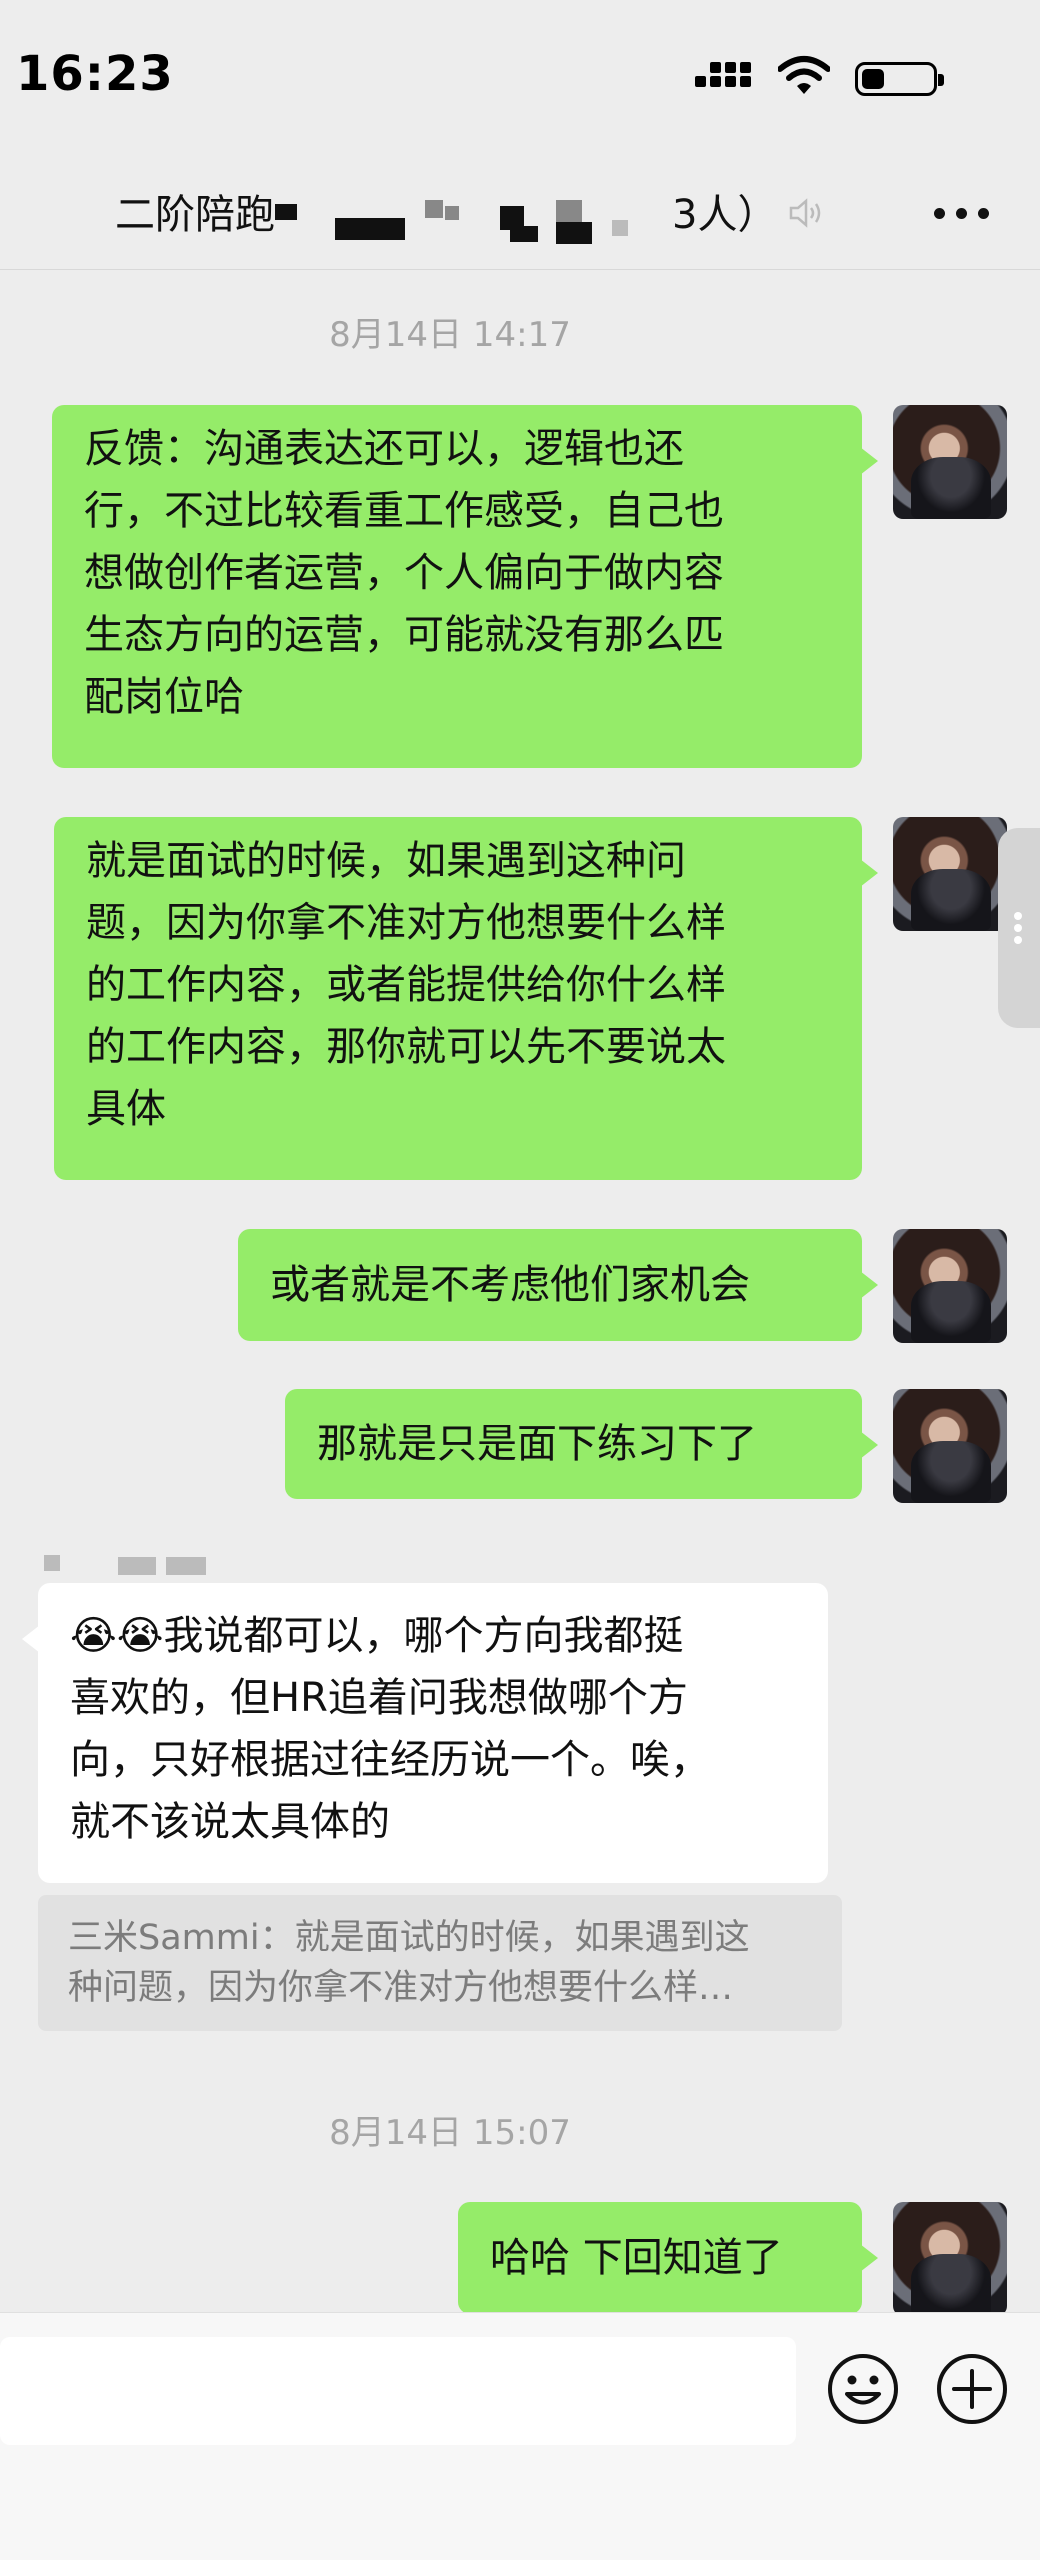  What do you see at coordinates (972, 2389) in the screenshot?
I see `plus-icon` at bounding box center [972, 2389].